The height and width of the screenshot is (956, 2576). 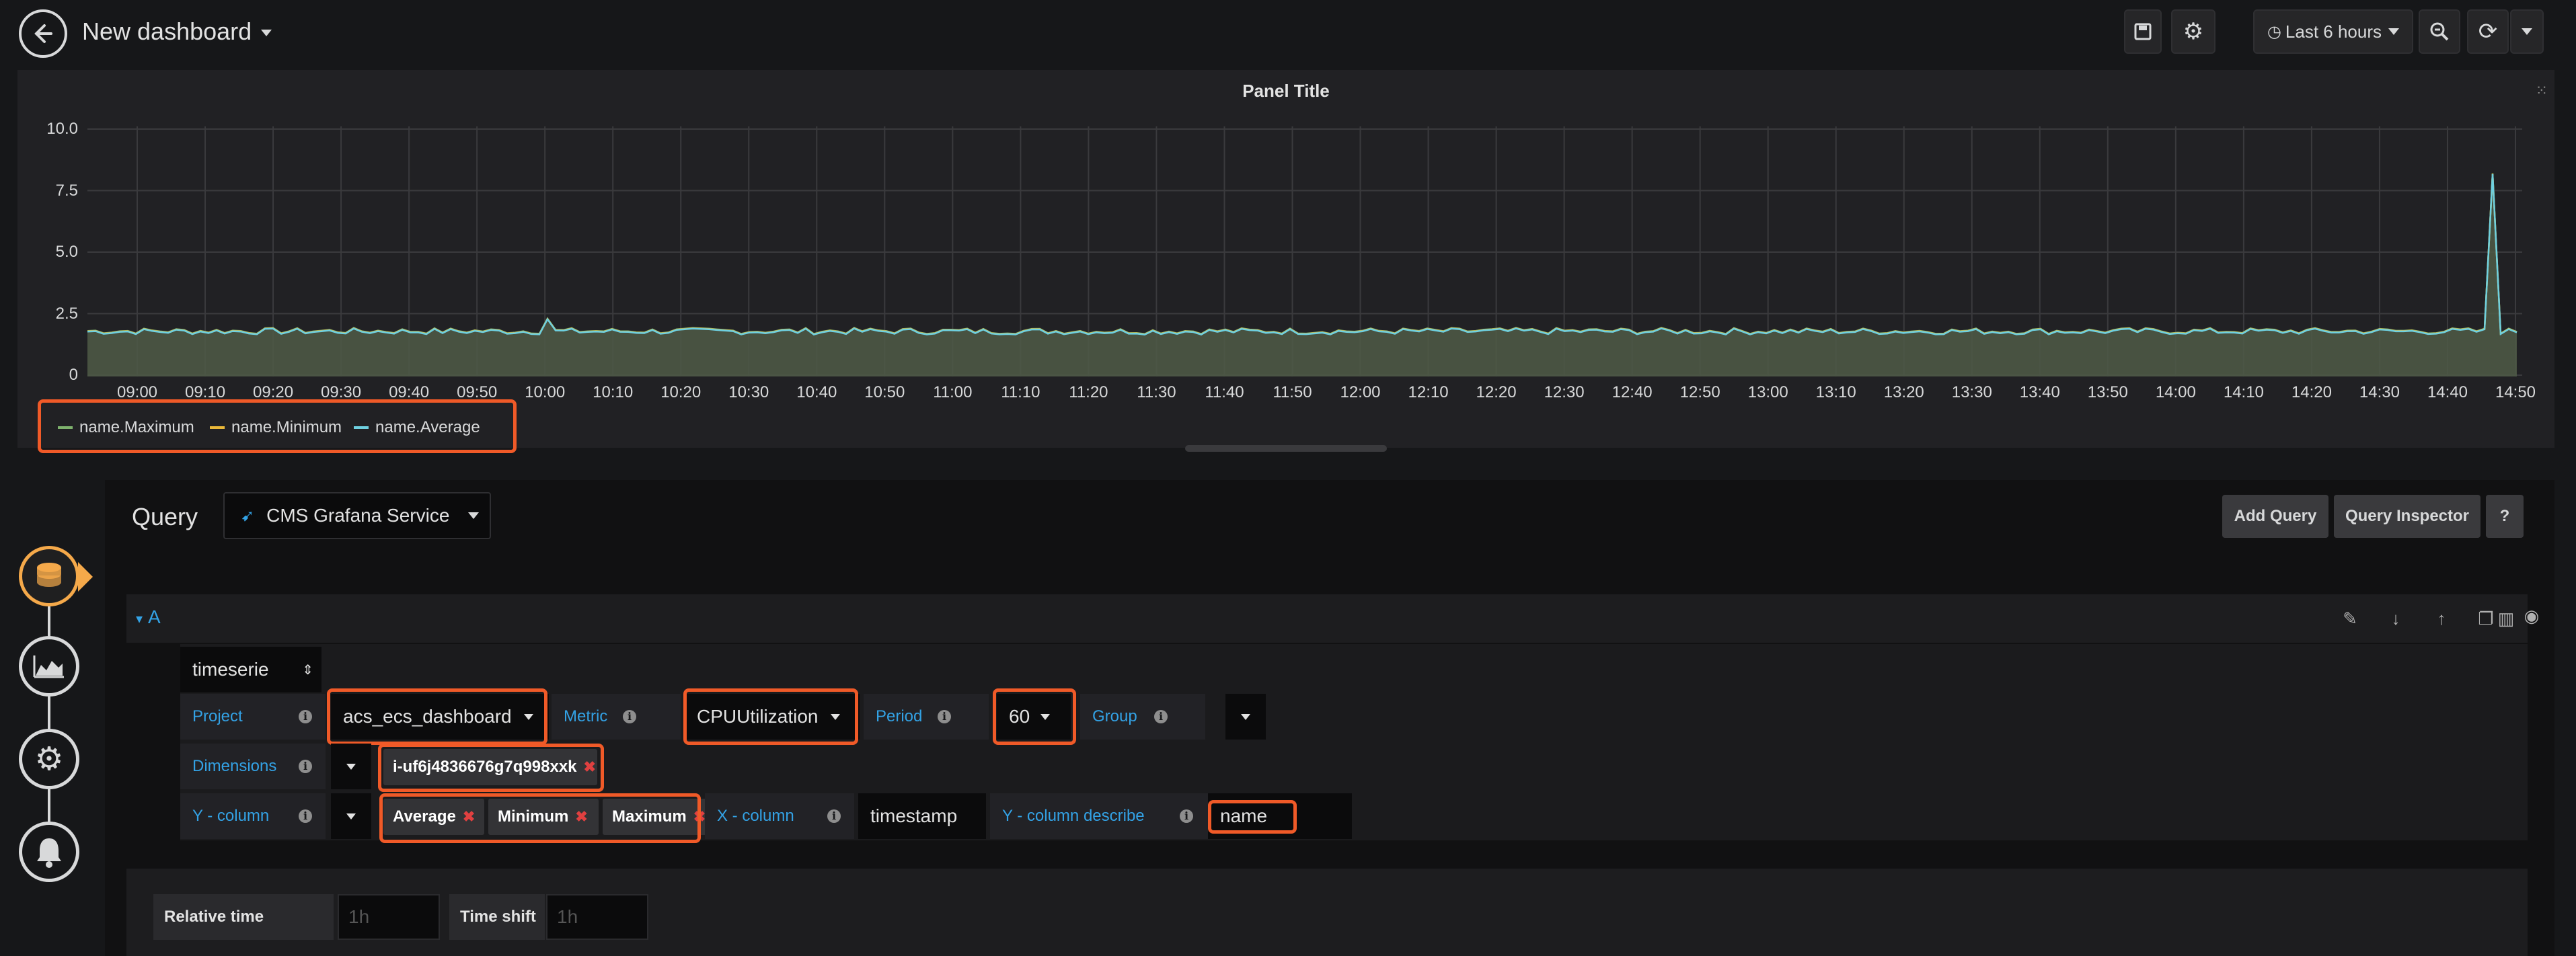 I want to click on panel-resize-handle, so click(x=1286, y=448).